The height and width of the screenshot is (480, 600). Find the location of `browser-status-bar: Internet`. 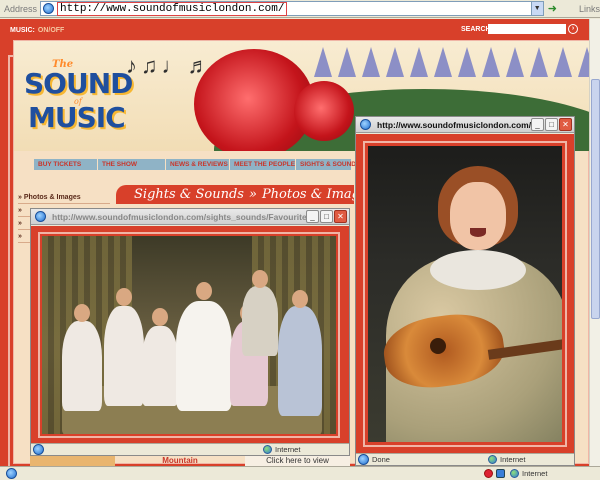

browser-status-bar: Internet is located at coordinates (300, 473).